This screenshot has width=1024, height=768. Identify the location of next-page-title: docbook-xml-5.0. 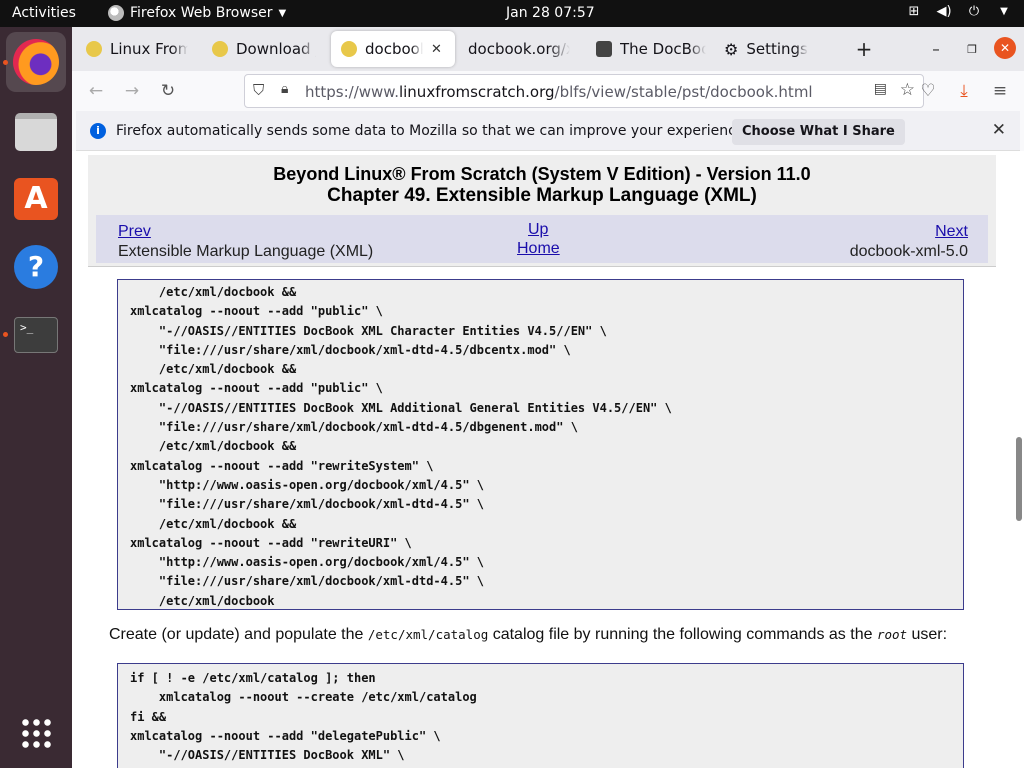
(908, 251).